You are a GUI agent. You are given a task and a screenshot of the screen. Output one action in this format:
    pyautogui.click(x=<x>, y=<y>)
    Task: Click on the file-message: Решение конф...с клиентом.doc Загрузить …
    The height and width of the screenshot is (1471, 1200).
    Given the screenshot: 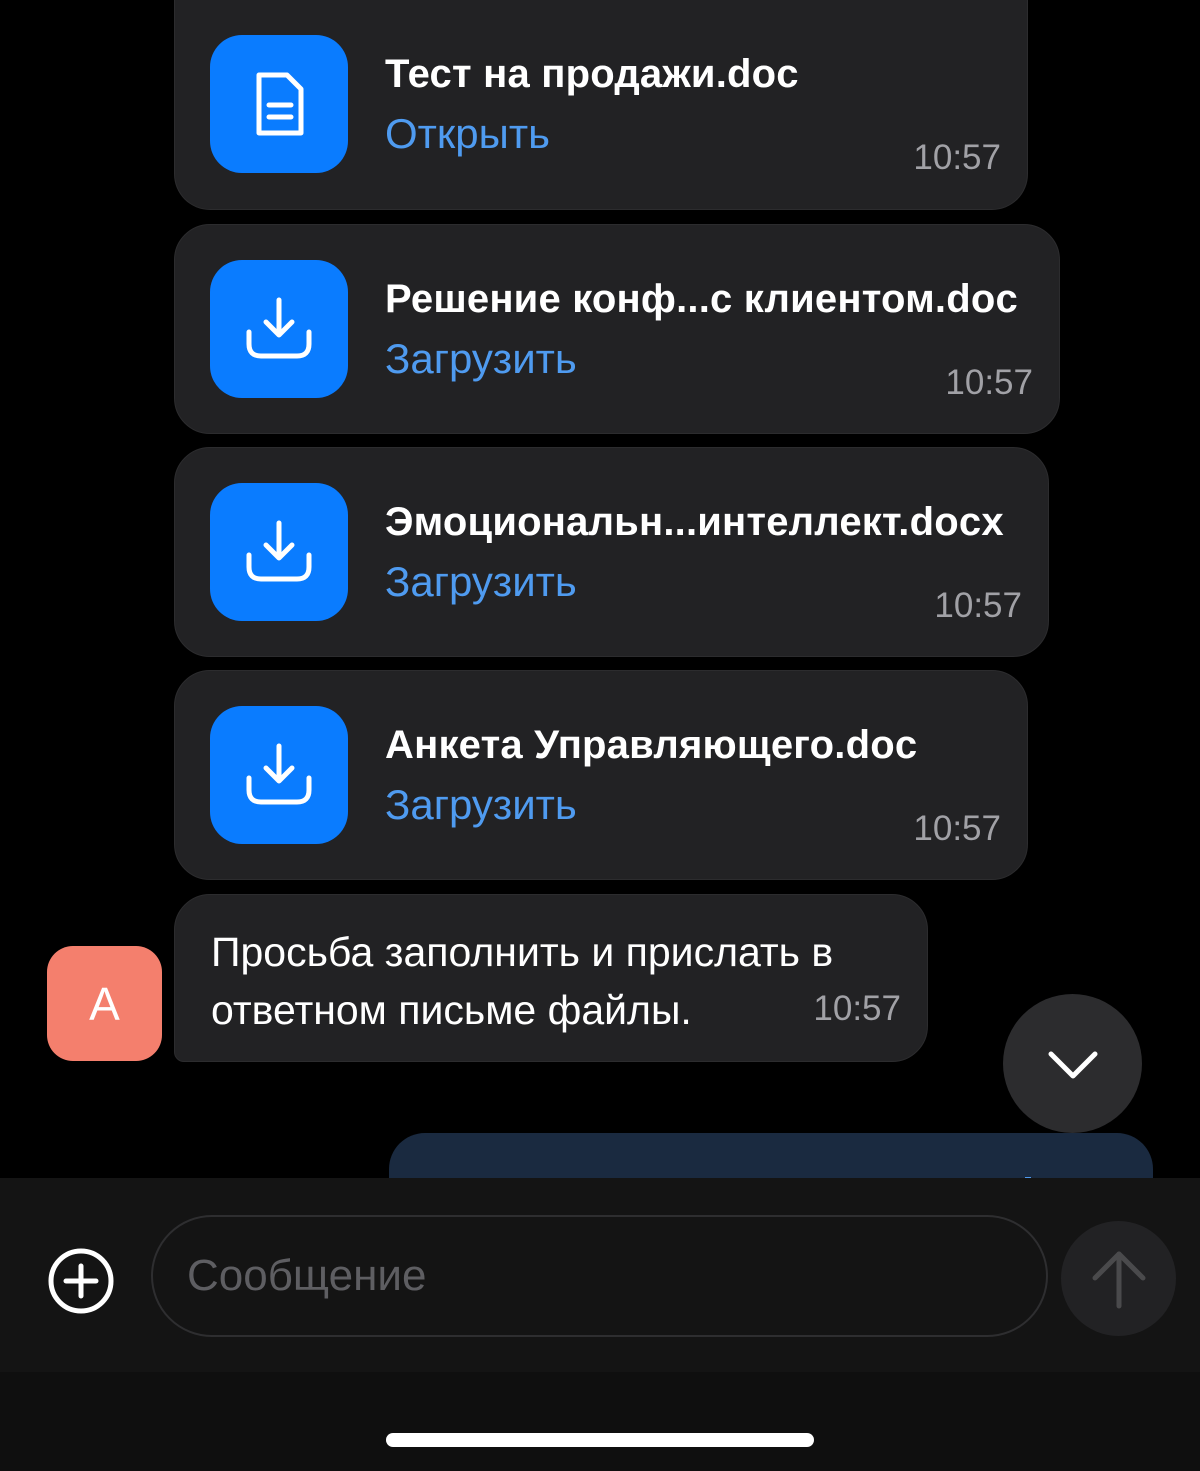 What is the action you would take?
    pyautogui.click(x=617, y=329)
    